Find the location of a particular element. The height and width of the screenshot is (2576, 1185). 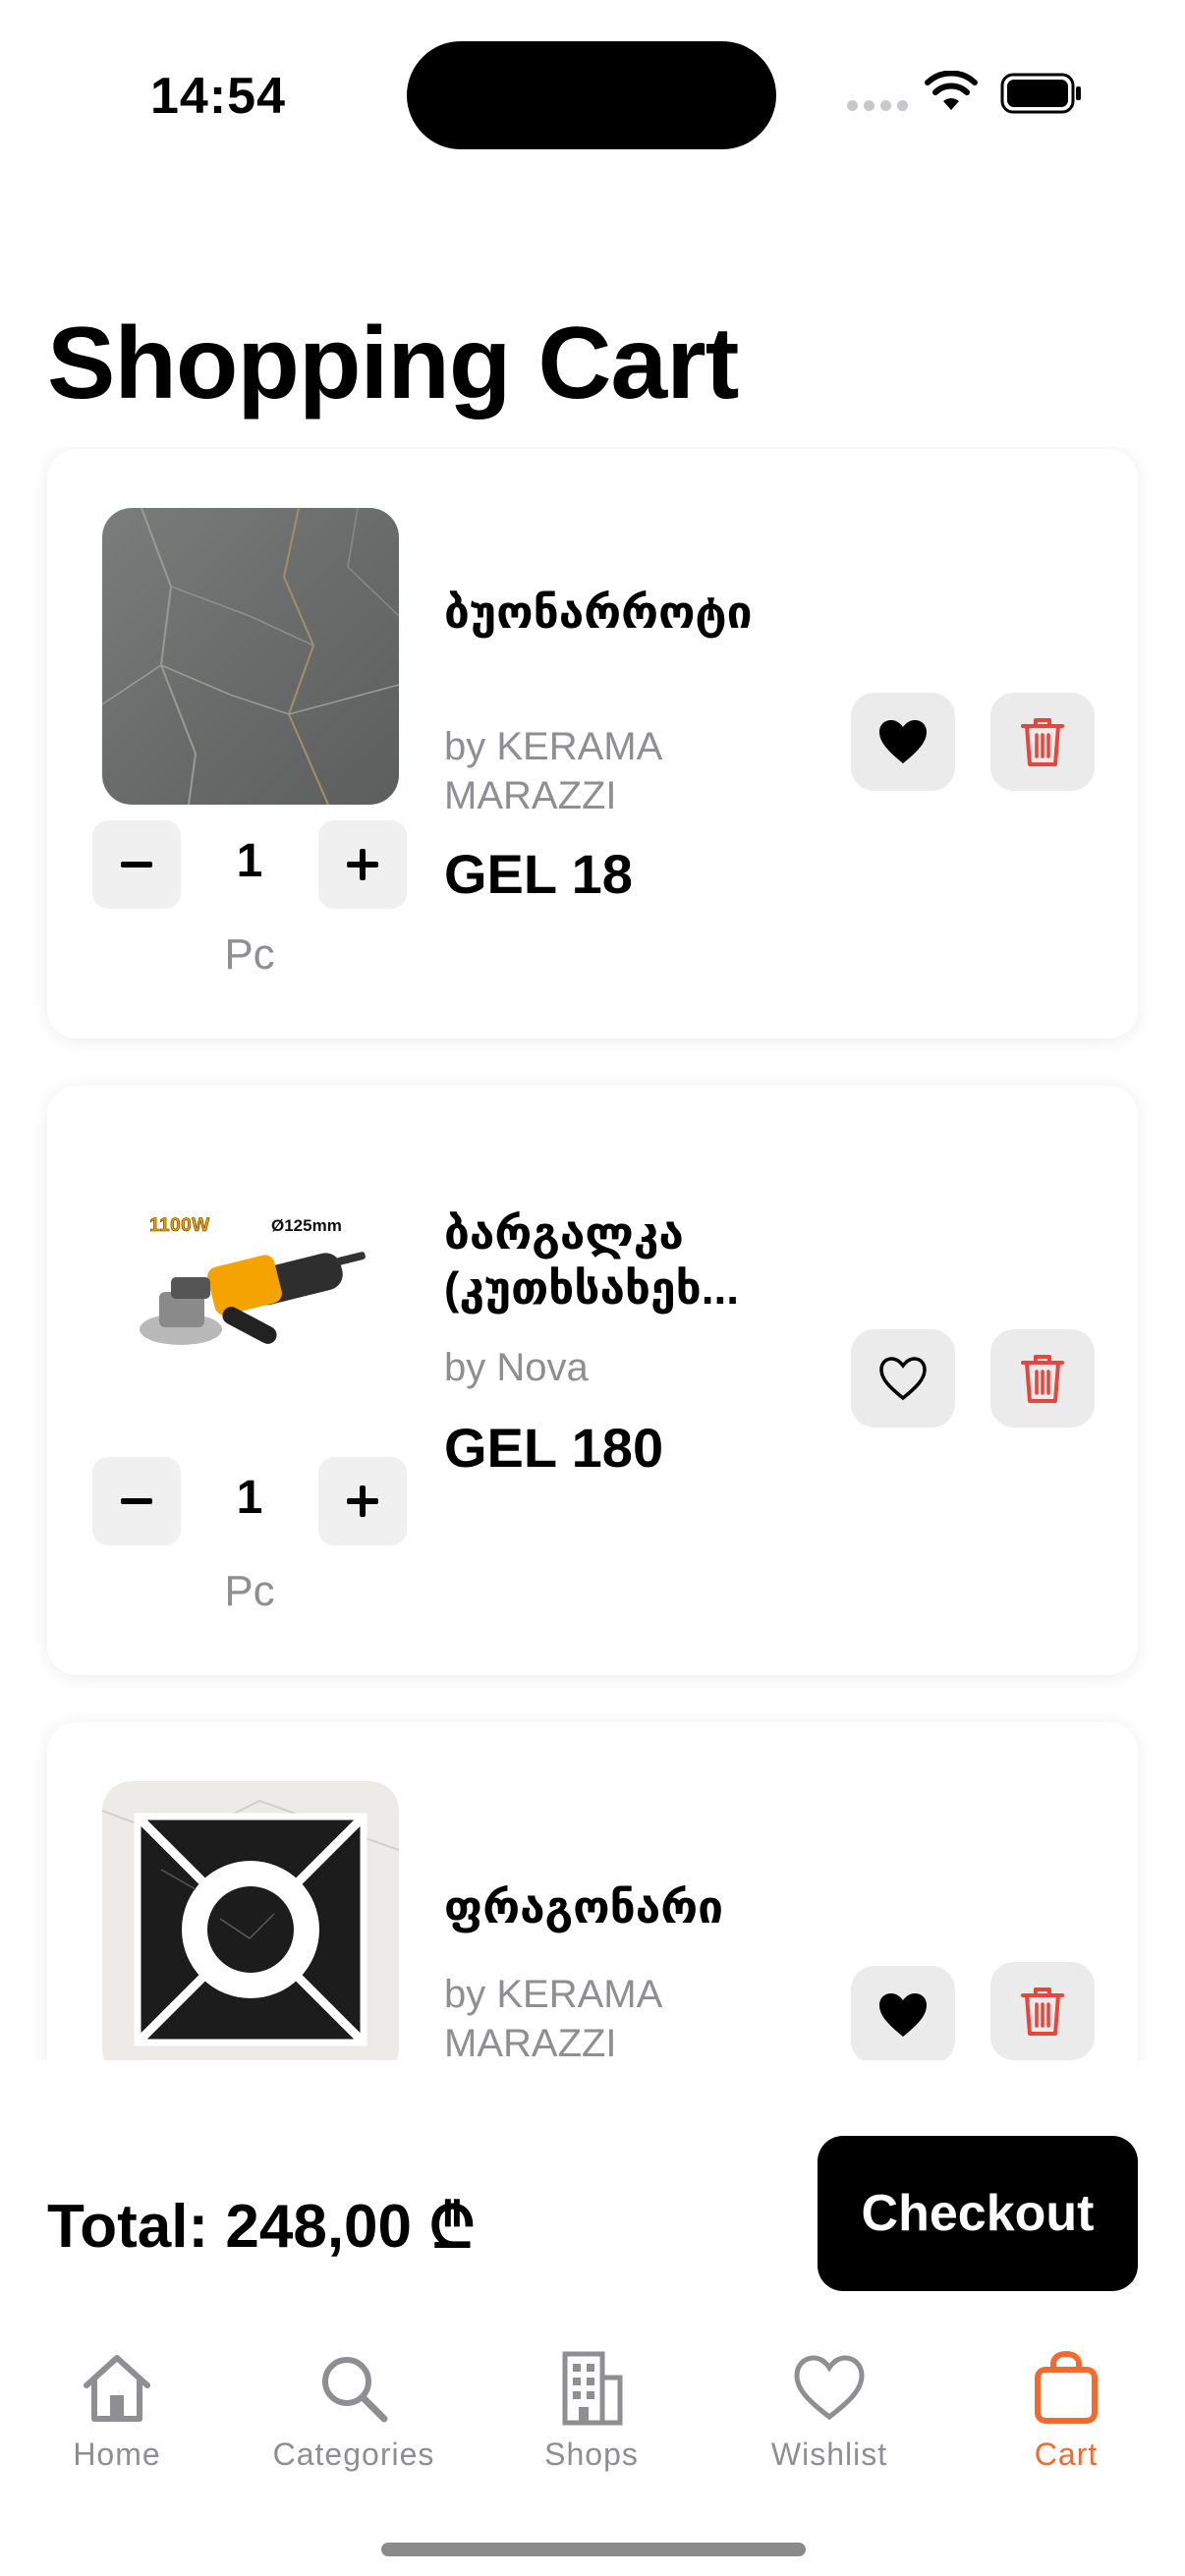

building-icon is located at coordinates (592, 2388).